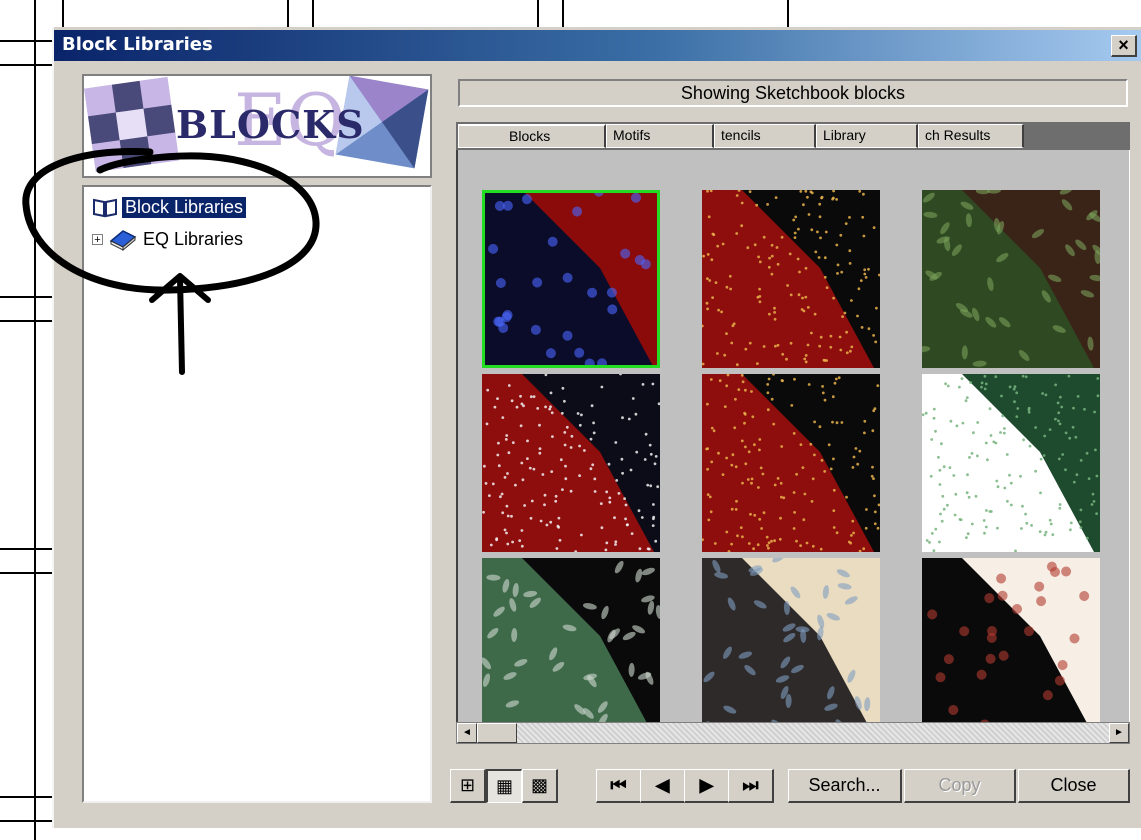 This screenshot has height=840, width=1141. What do you see at coordinates (193, 238) in the screenshot?
I see `tree-child-label: EQ Libraries` at bounding box center [193, 238].